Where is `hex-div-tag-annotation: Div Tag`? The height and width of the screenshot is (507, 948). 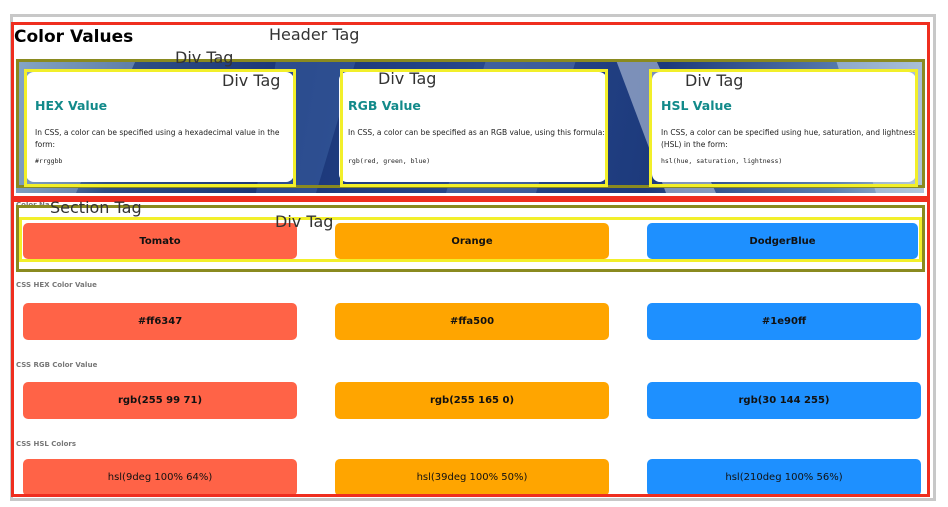 hex-div-tag-annotation: Div Tag is located at coordinates (251, 80).